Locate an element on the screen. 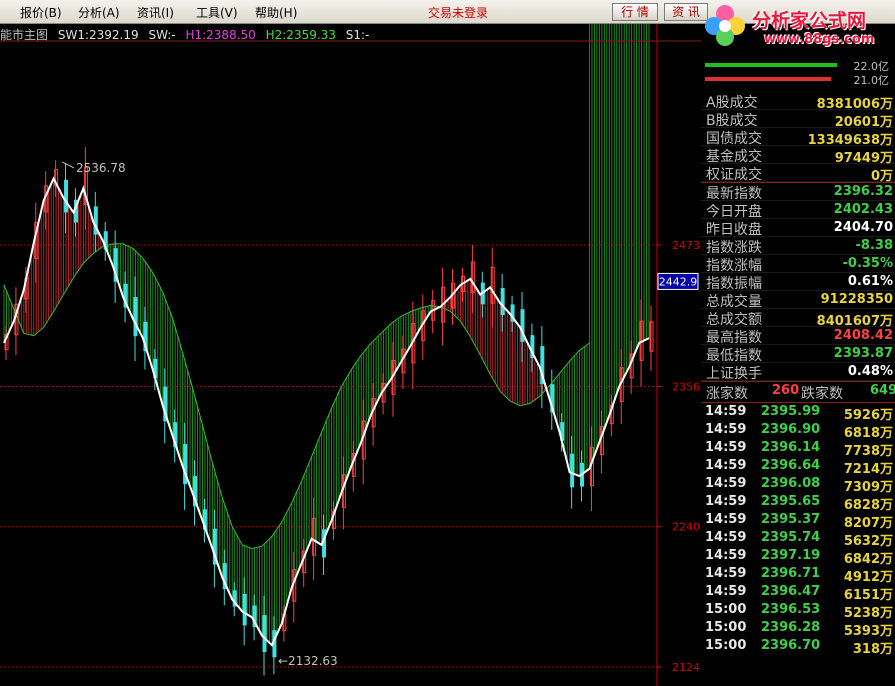 The width and height of the screenshot is (895, 686). tick-price: 2396.90 is located at coordinates (791, 429).